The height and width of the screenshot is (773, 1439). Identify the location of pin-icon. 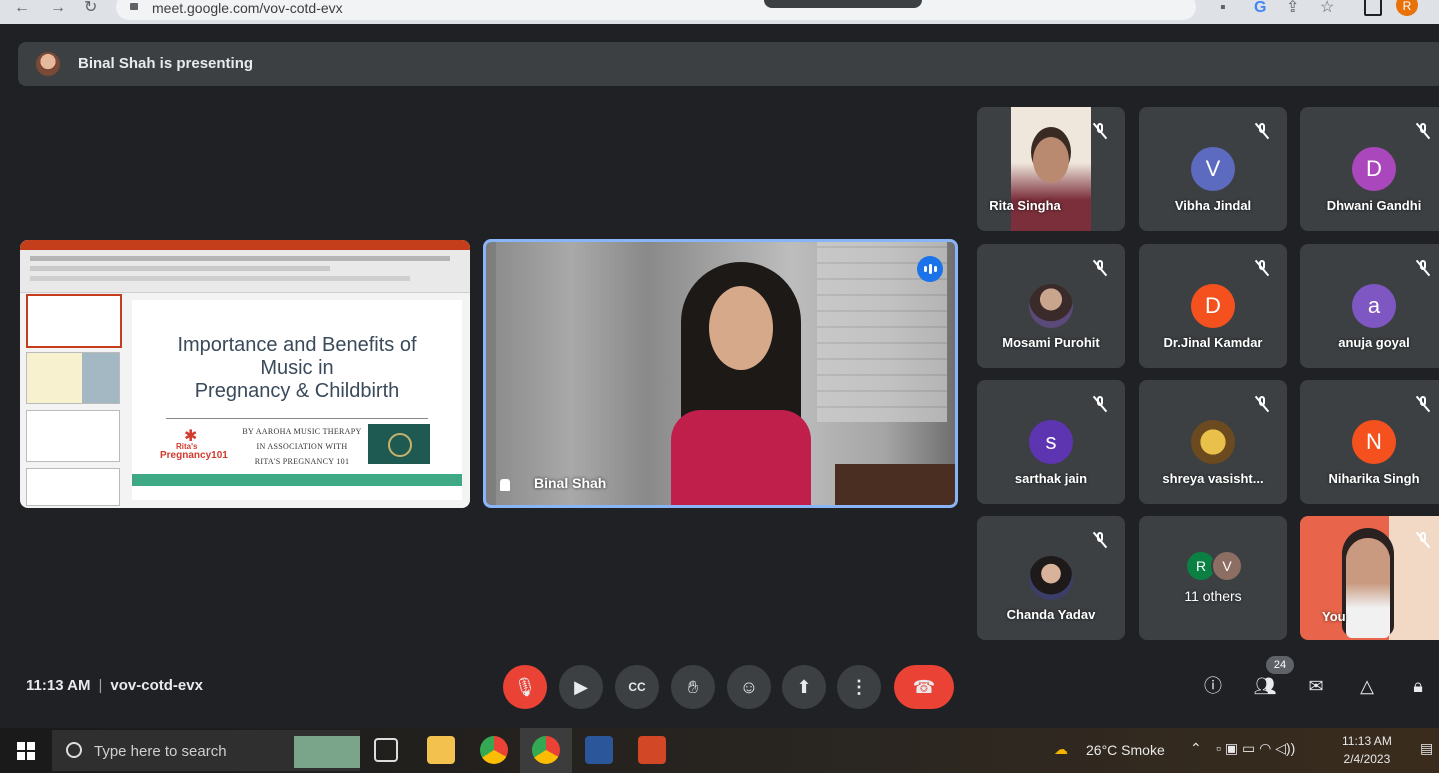
(505, 485).